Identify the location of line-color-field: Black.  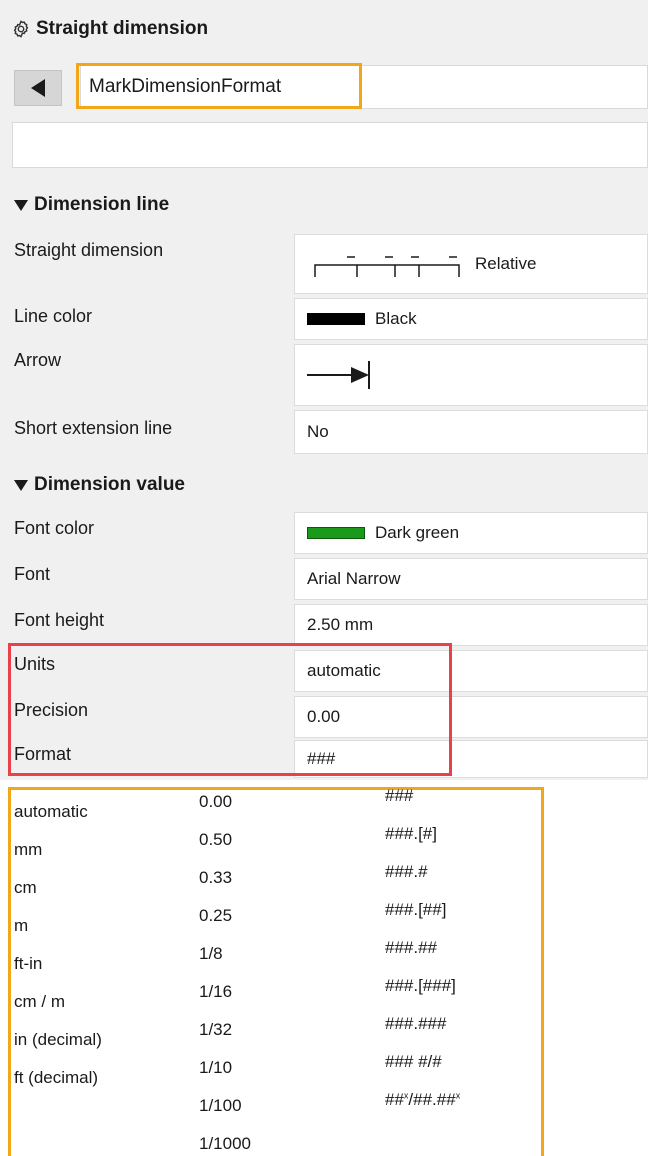
(471, 319).